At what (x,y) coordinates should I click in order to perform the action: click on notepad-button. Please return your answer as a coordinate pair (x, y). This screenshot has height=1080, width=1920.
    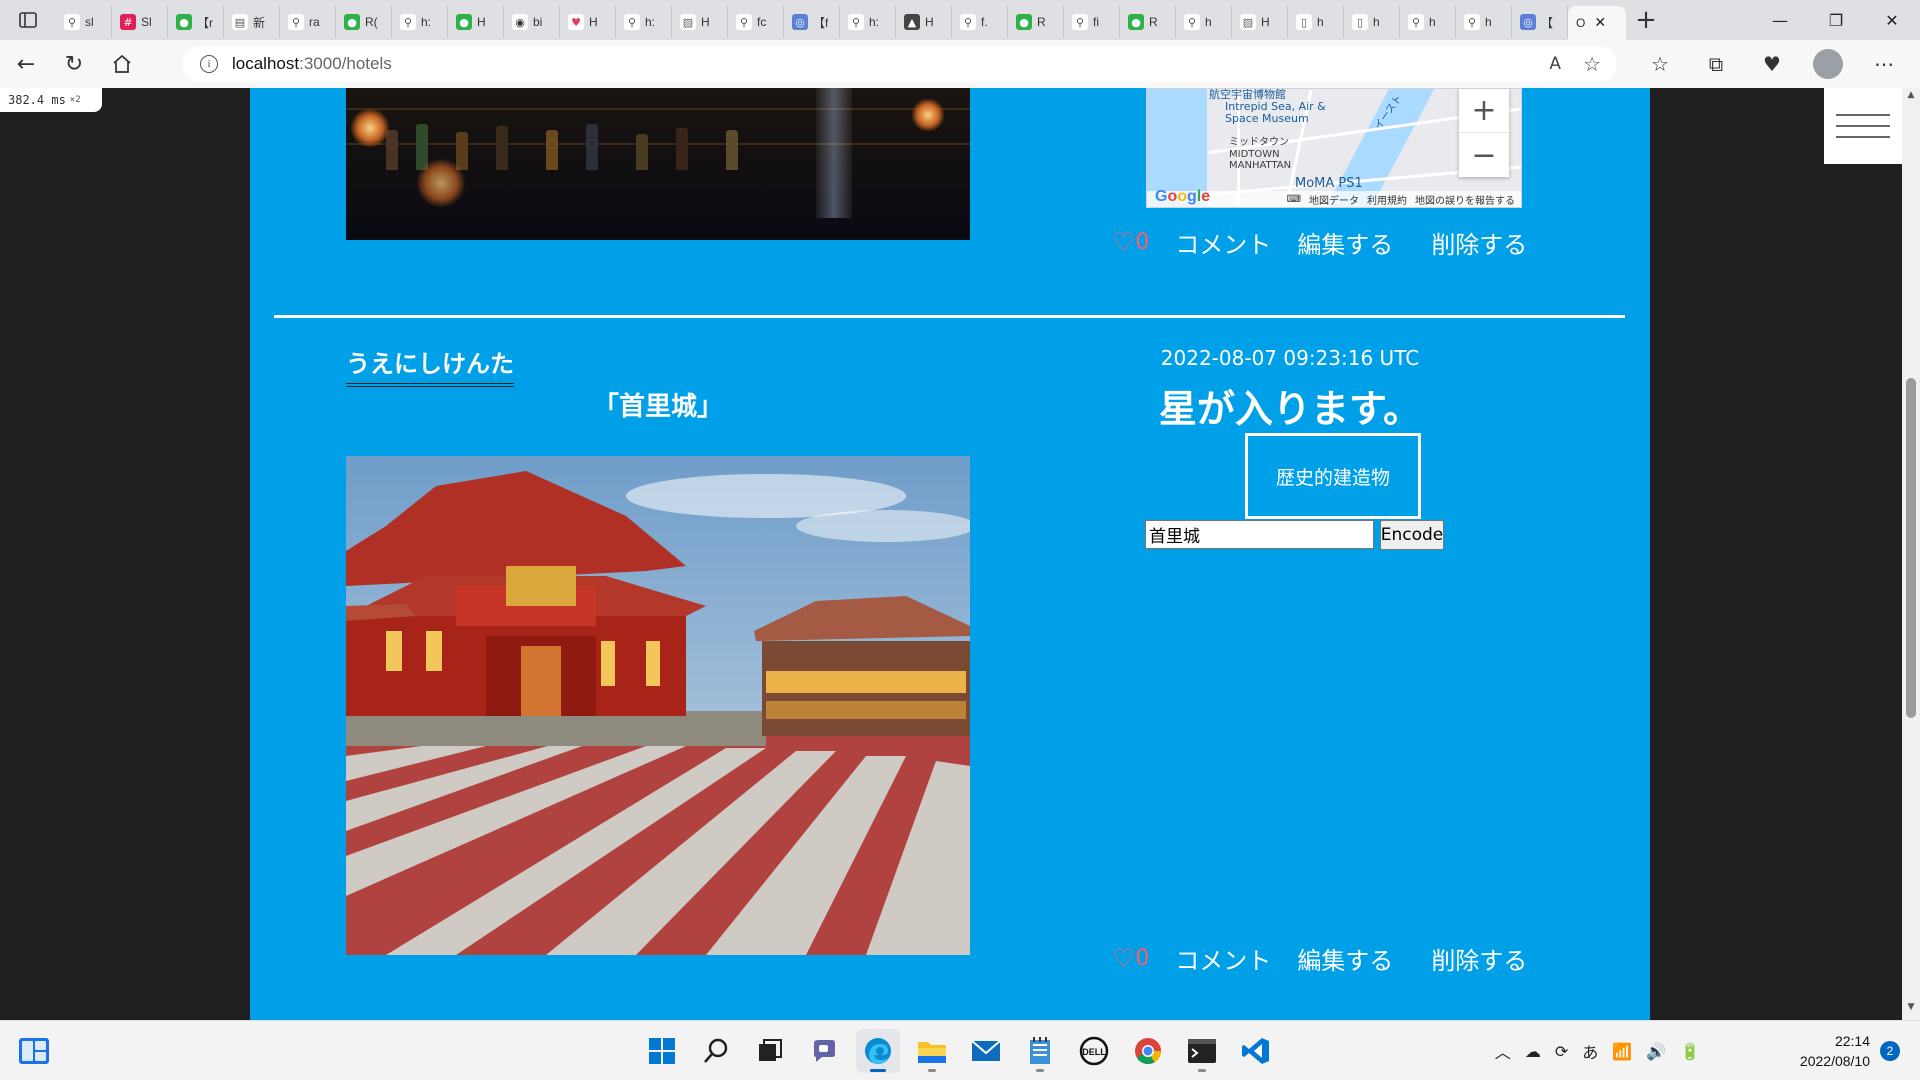
    Looking at the image, I should click on (1040, 1051).